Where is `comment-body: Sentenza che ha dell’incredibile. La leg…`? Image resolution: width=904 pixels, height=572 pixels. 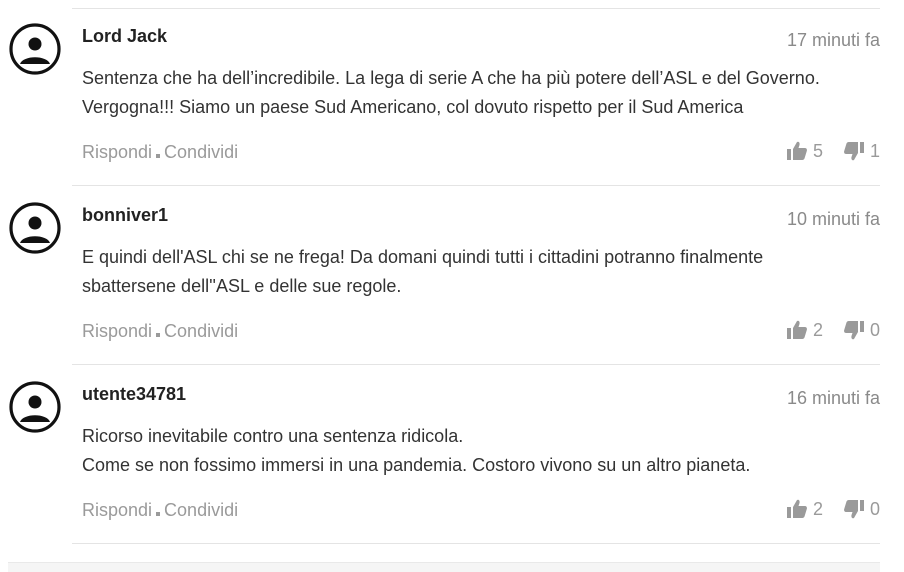 comment-body: Sentenza che ha dell’incredibile. La leg… is located at coordinates (477, 93).